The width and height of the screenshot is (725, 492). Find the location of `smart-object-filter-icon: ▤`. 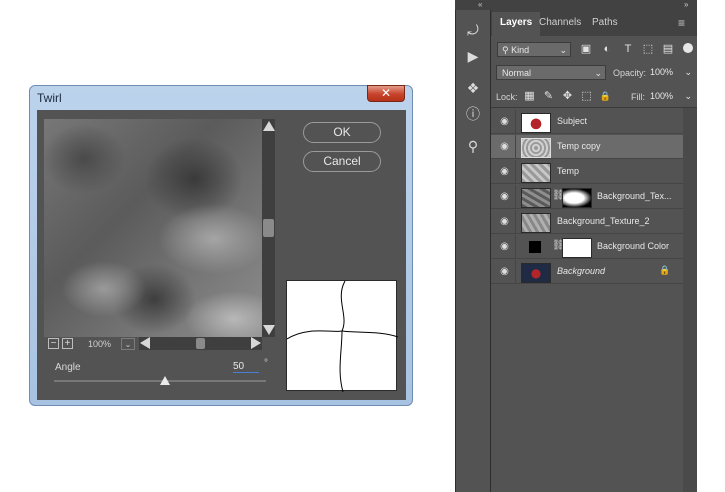

smart-object-filter-icon: ▤ is located at coordinates (668, 49).